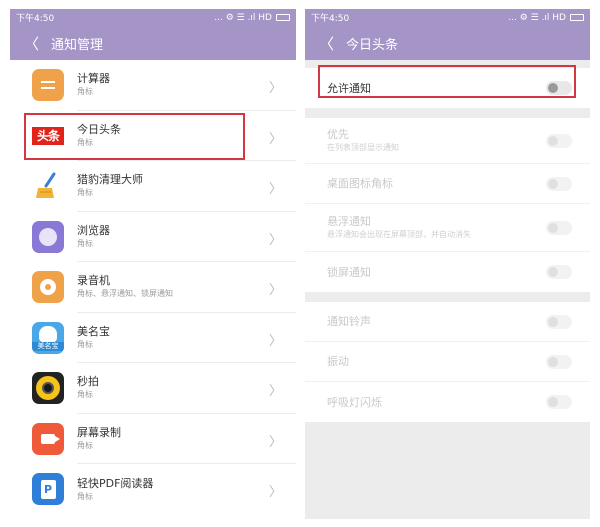  I want to click on app-row-recorder: 录音机 角标、悬浮通知、锁屏通知 〉, so click(153, 287).